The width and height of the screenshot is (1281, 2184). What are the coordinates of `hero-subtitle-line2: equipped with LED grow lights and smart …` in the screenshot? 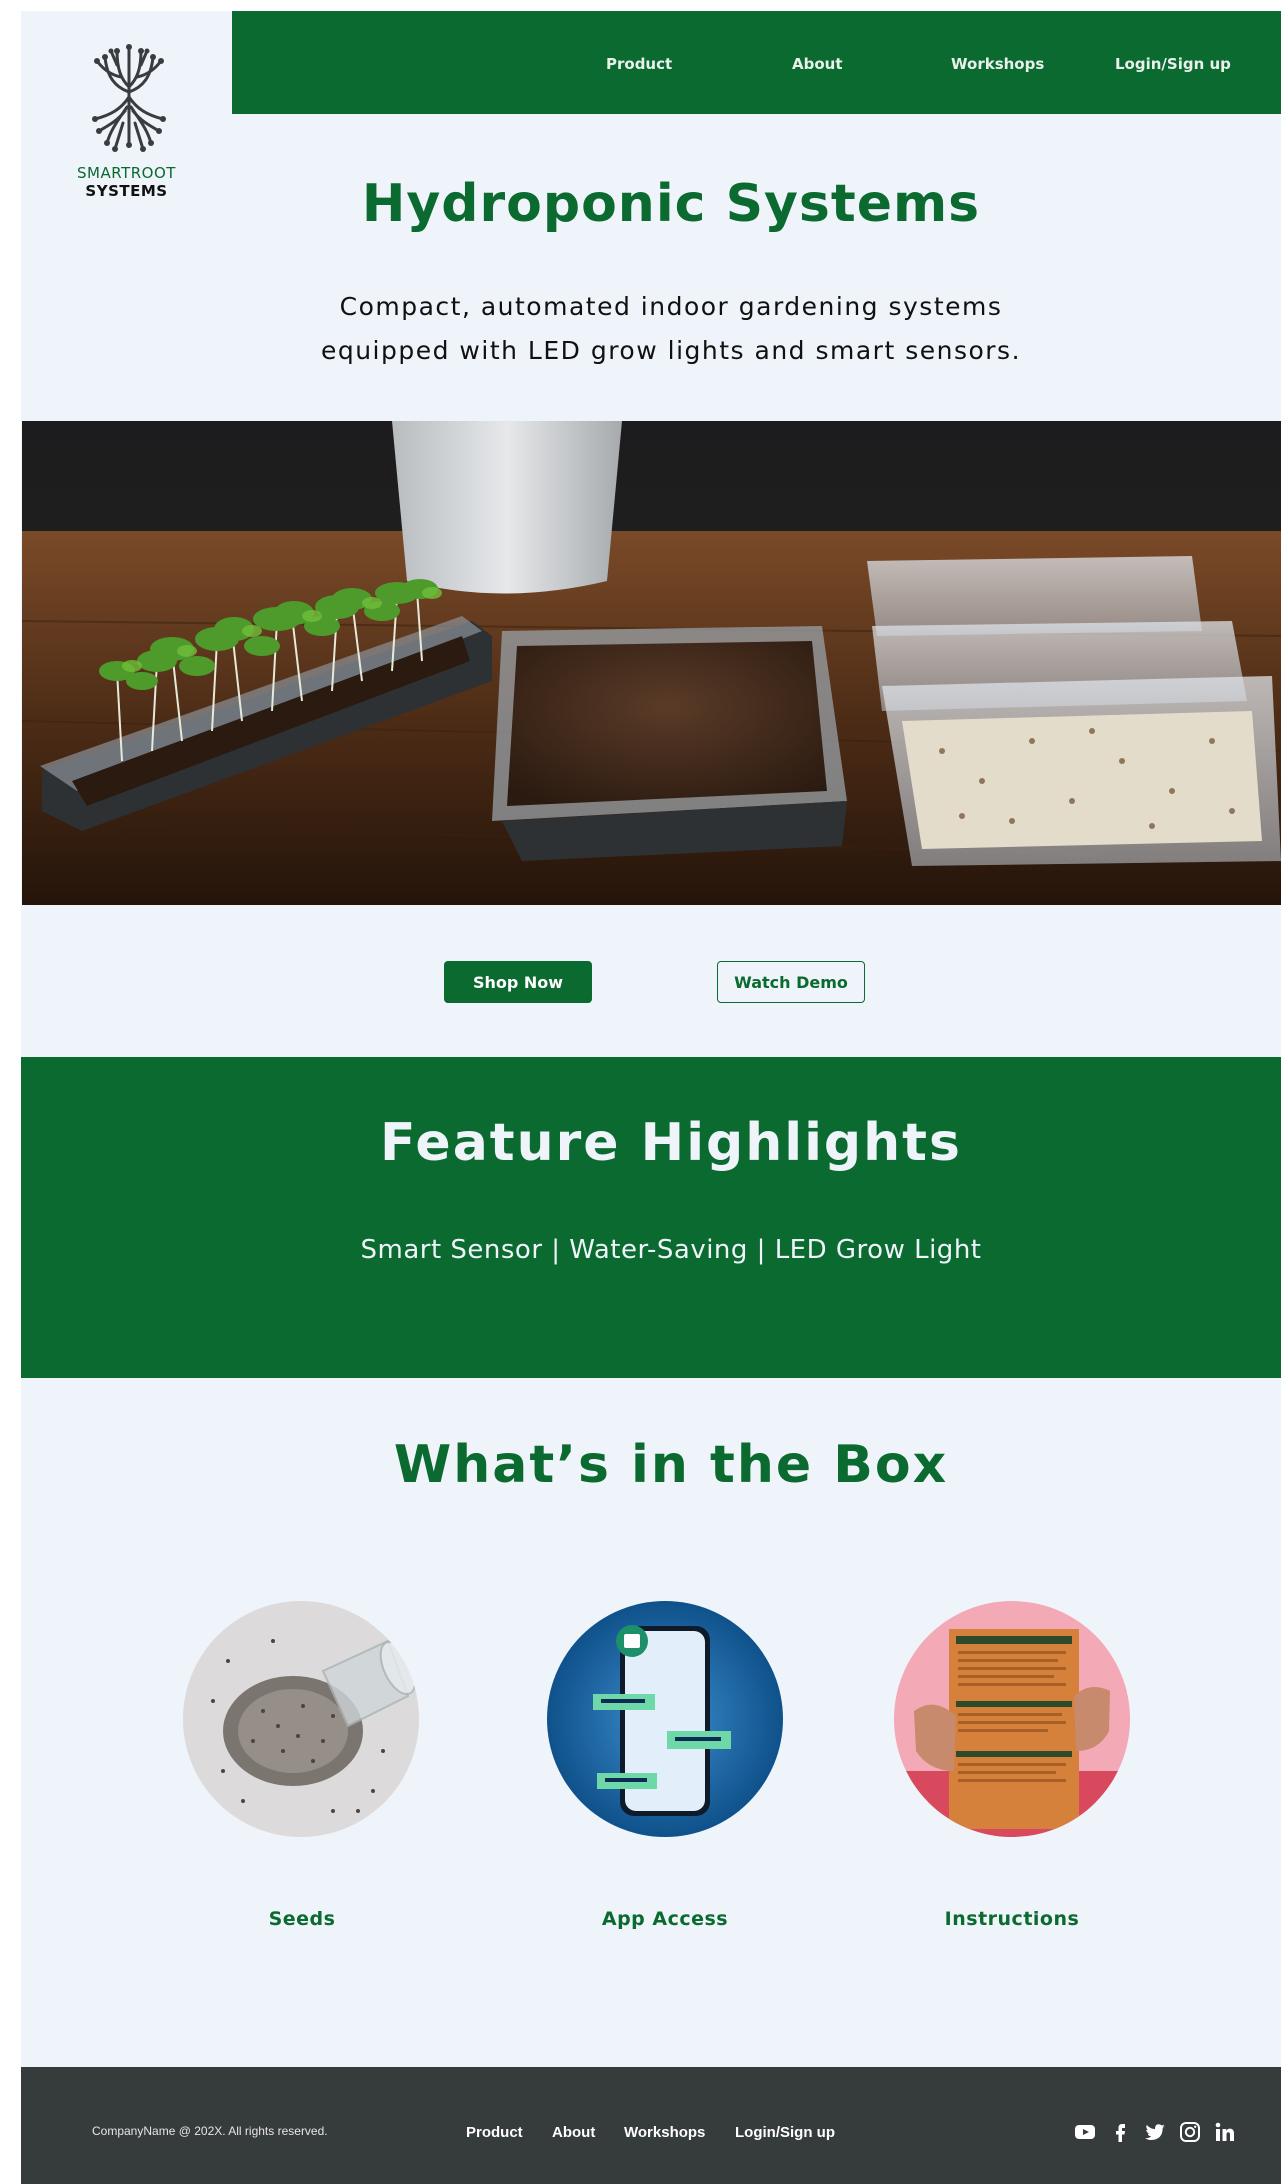 It's located at (671, 350).